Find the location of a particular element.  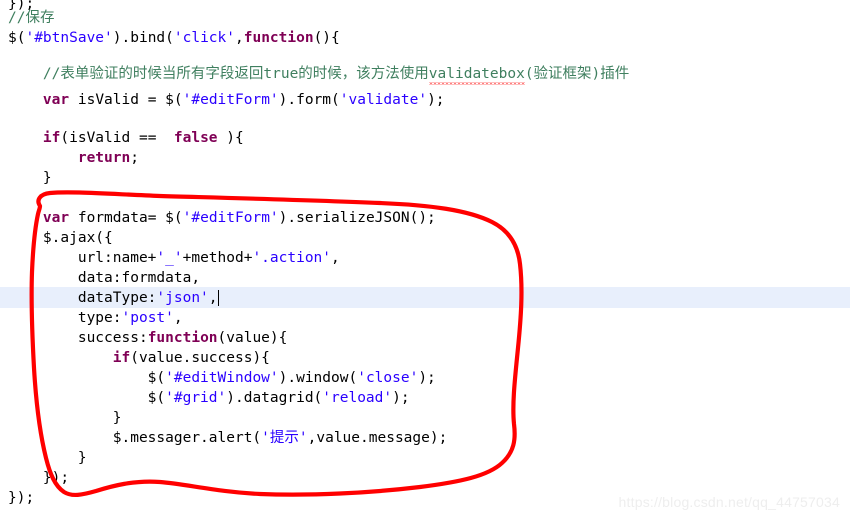

code-line: $('#btnSave').bind('click',function(){ is located at coordinates (174, 38).